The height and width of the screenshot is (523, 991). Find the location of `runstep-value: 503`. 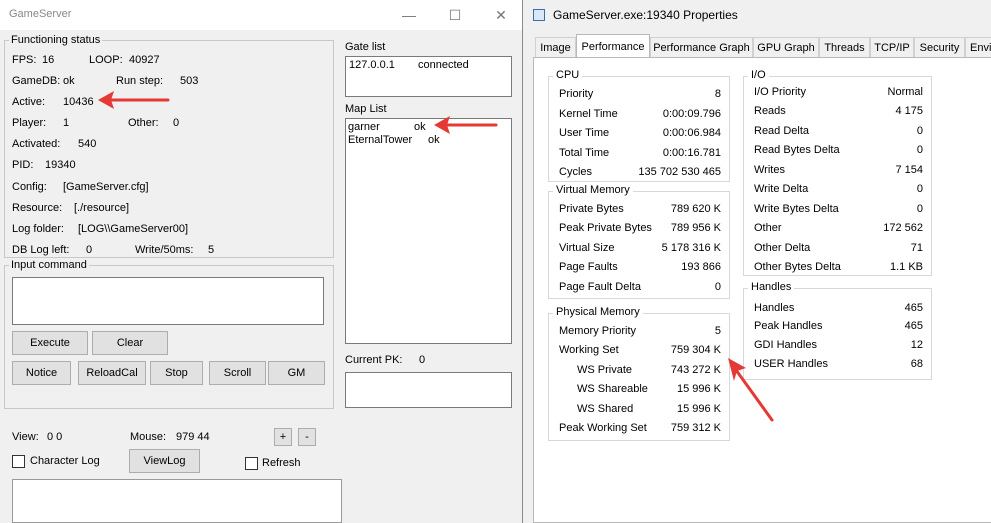

runstep-value: 503 is located at coordinates (189, 81).